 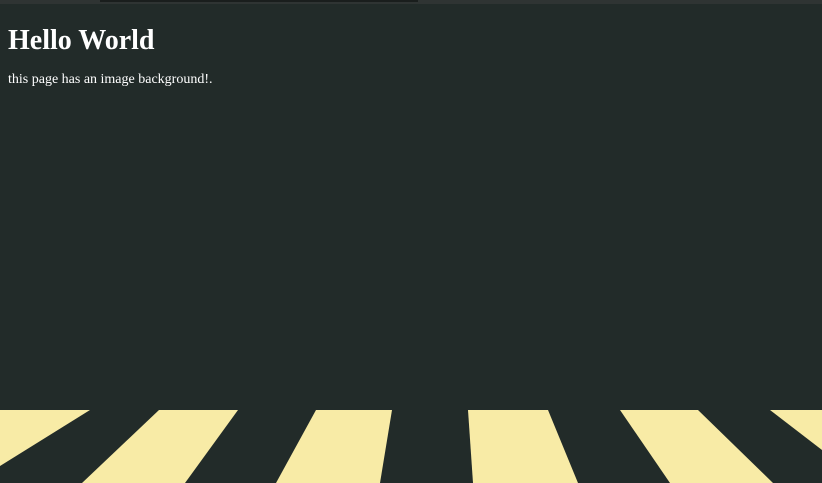 What do you see at coordinates (110, 79) in the screenshot?
I see `page-paragraph: this page has an image background!.` at bounding box center [110, 79].